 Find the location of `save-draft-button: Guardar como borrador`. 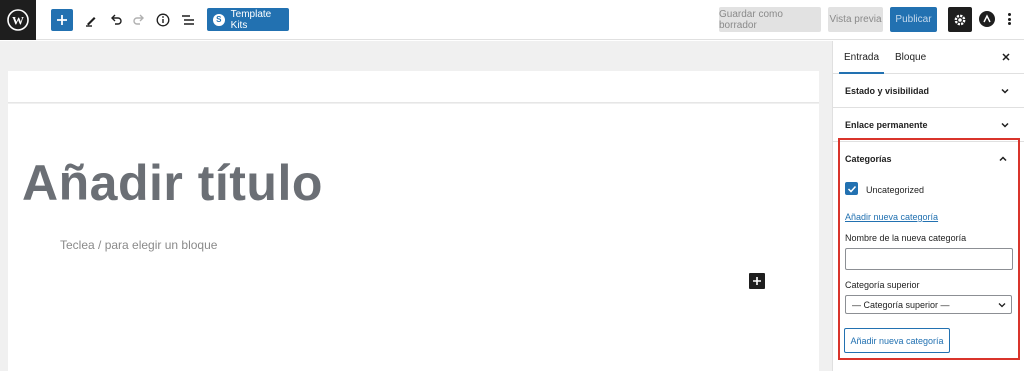

save-draft-button: Guardar como borrador is located at coordinates (770, 19).